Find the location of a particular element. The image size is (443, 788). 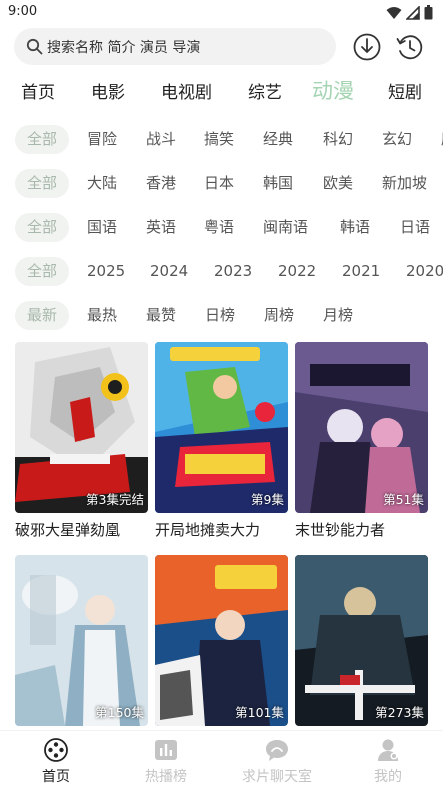

nav-label: 求片聊天室 is located at coordinates (277, 777).